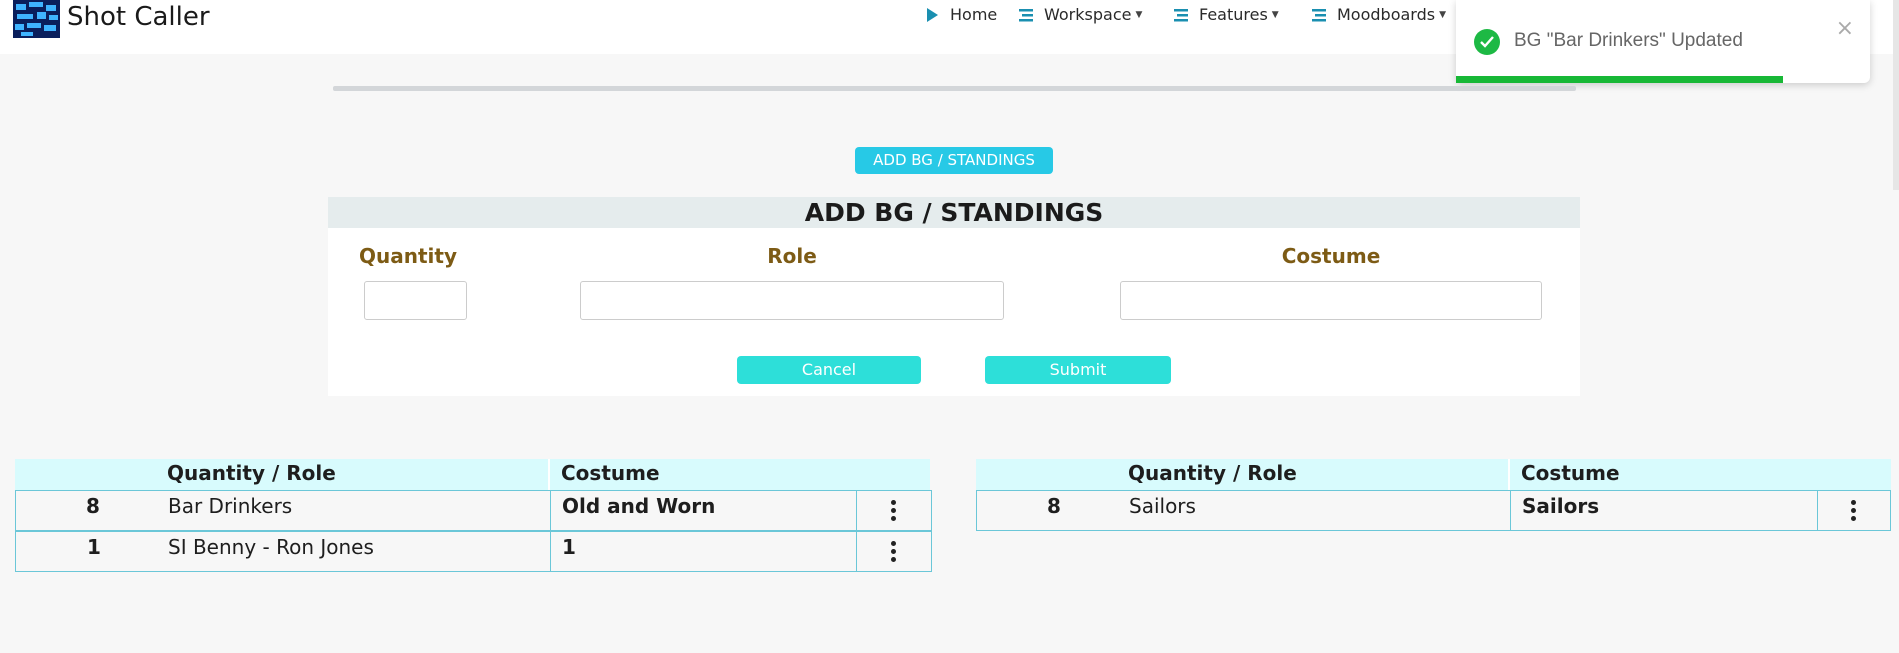 The image size is (1899, 653). What do you see at coordinates (932, 14) in the screenshot?
I see `play-icon` at bounding box center [932, 14].